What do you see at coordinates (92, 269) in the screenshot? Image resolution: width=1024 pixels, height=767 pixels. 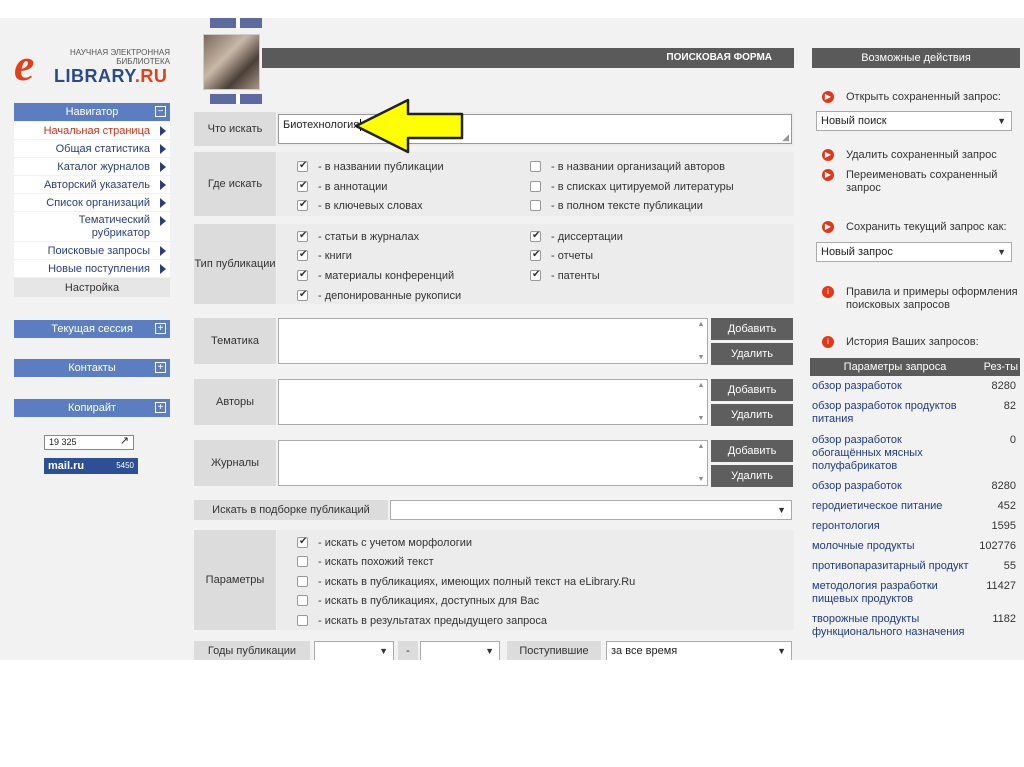 I see `nav-item-new: Новые поступления` at bounding box center [92, 269].